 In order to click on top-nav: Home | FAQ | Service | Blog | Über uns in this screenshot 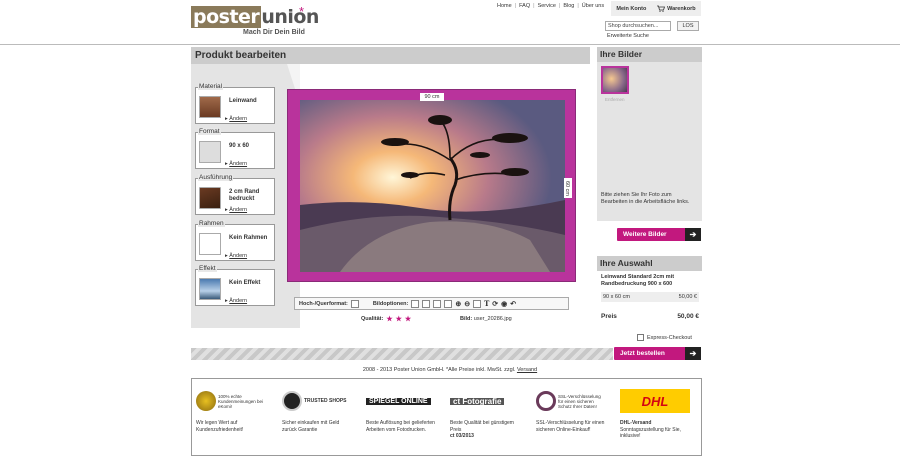, I will do `click(551, 6)`.